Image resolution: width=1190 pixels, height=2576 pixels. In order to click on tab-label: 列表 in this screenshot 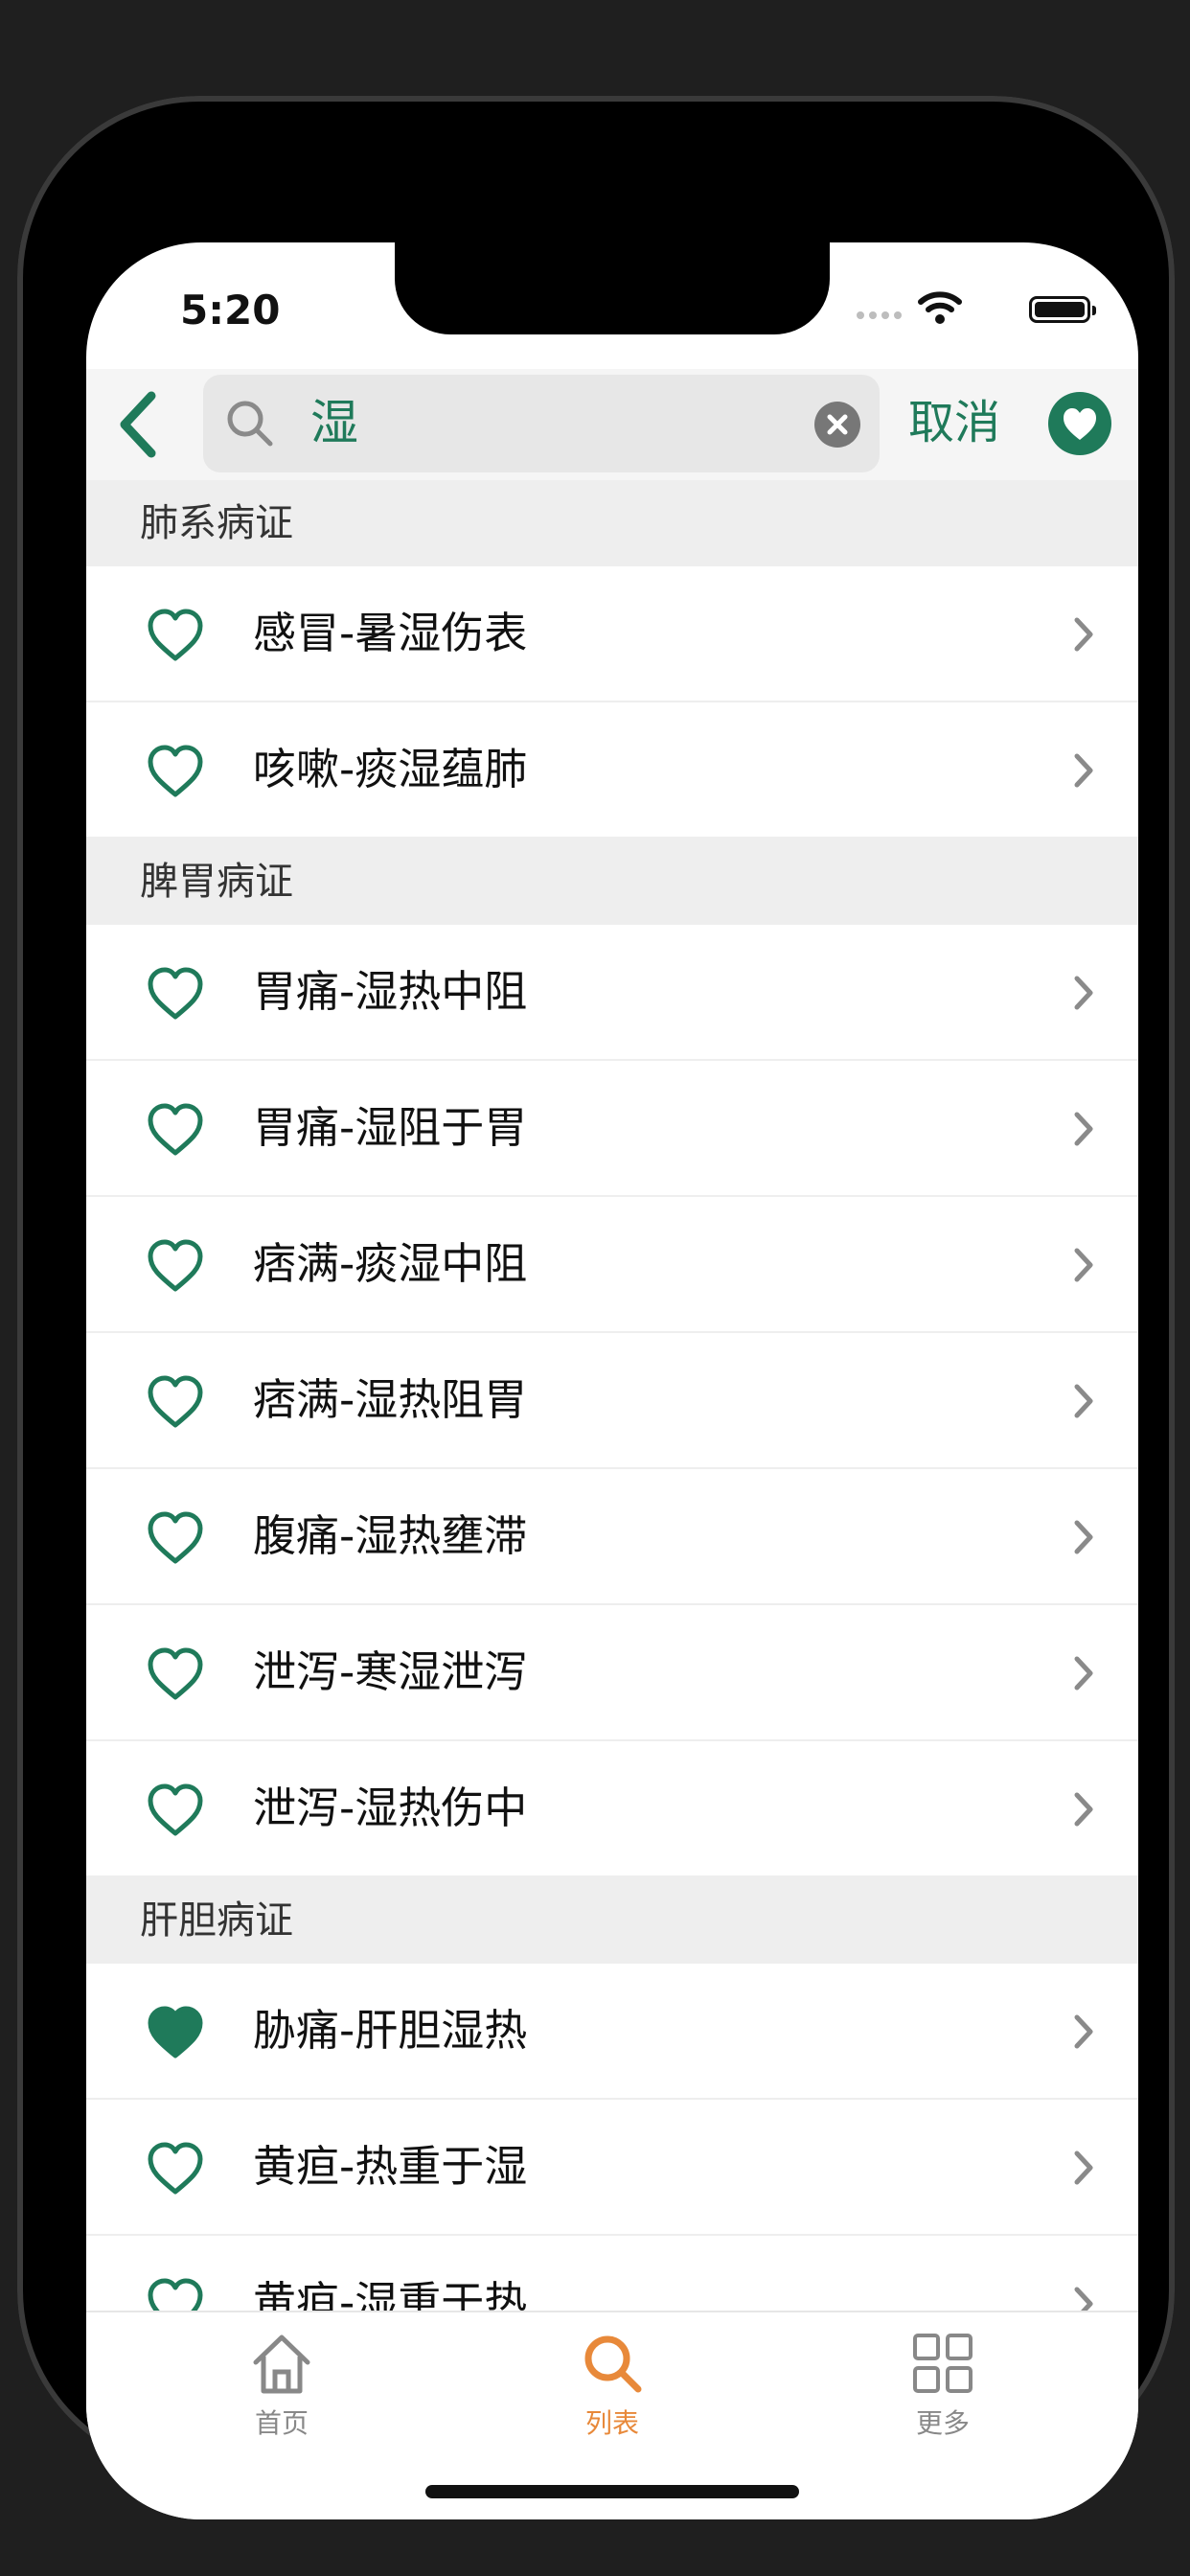, I will do `click(611, 2423)`.